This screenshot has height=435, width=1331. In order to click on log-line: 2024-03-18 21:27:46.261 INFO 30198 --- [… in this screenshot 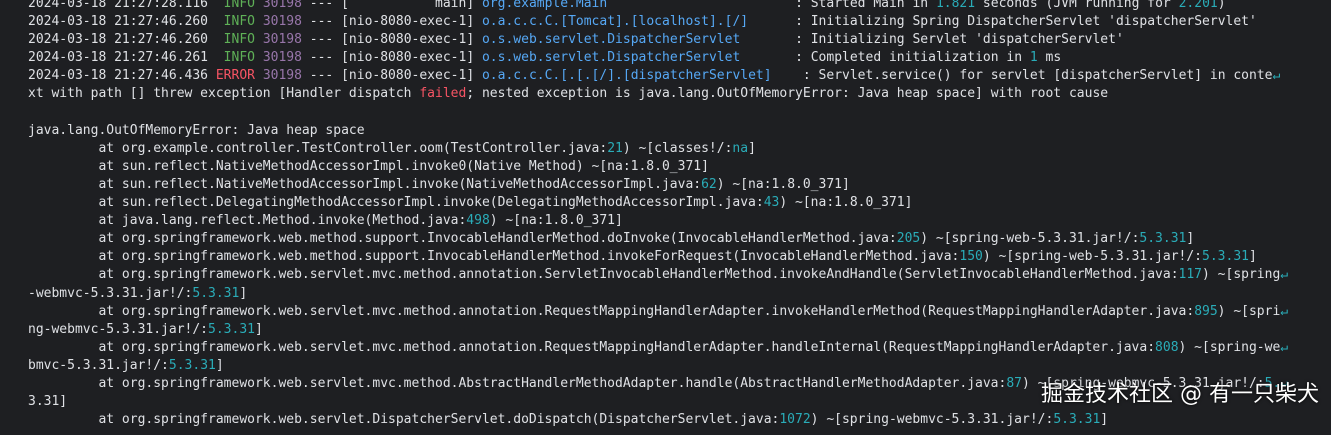, I will do `click(668, 58)`.